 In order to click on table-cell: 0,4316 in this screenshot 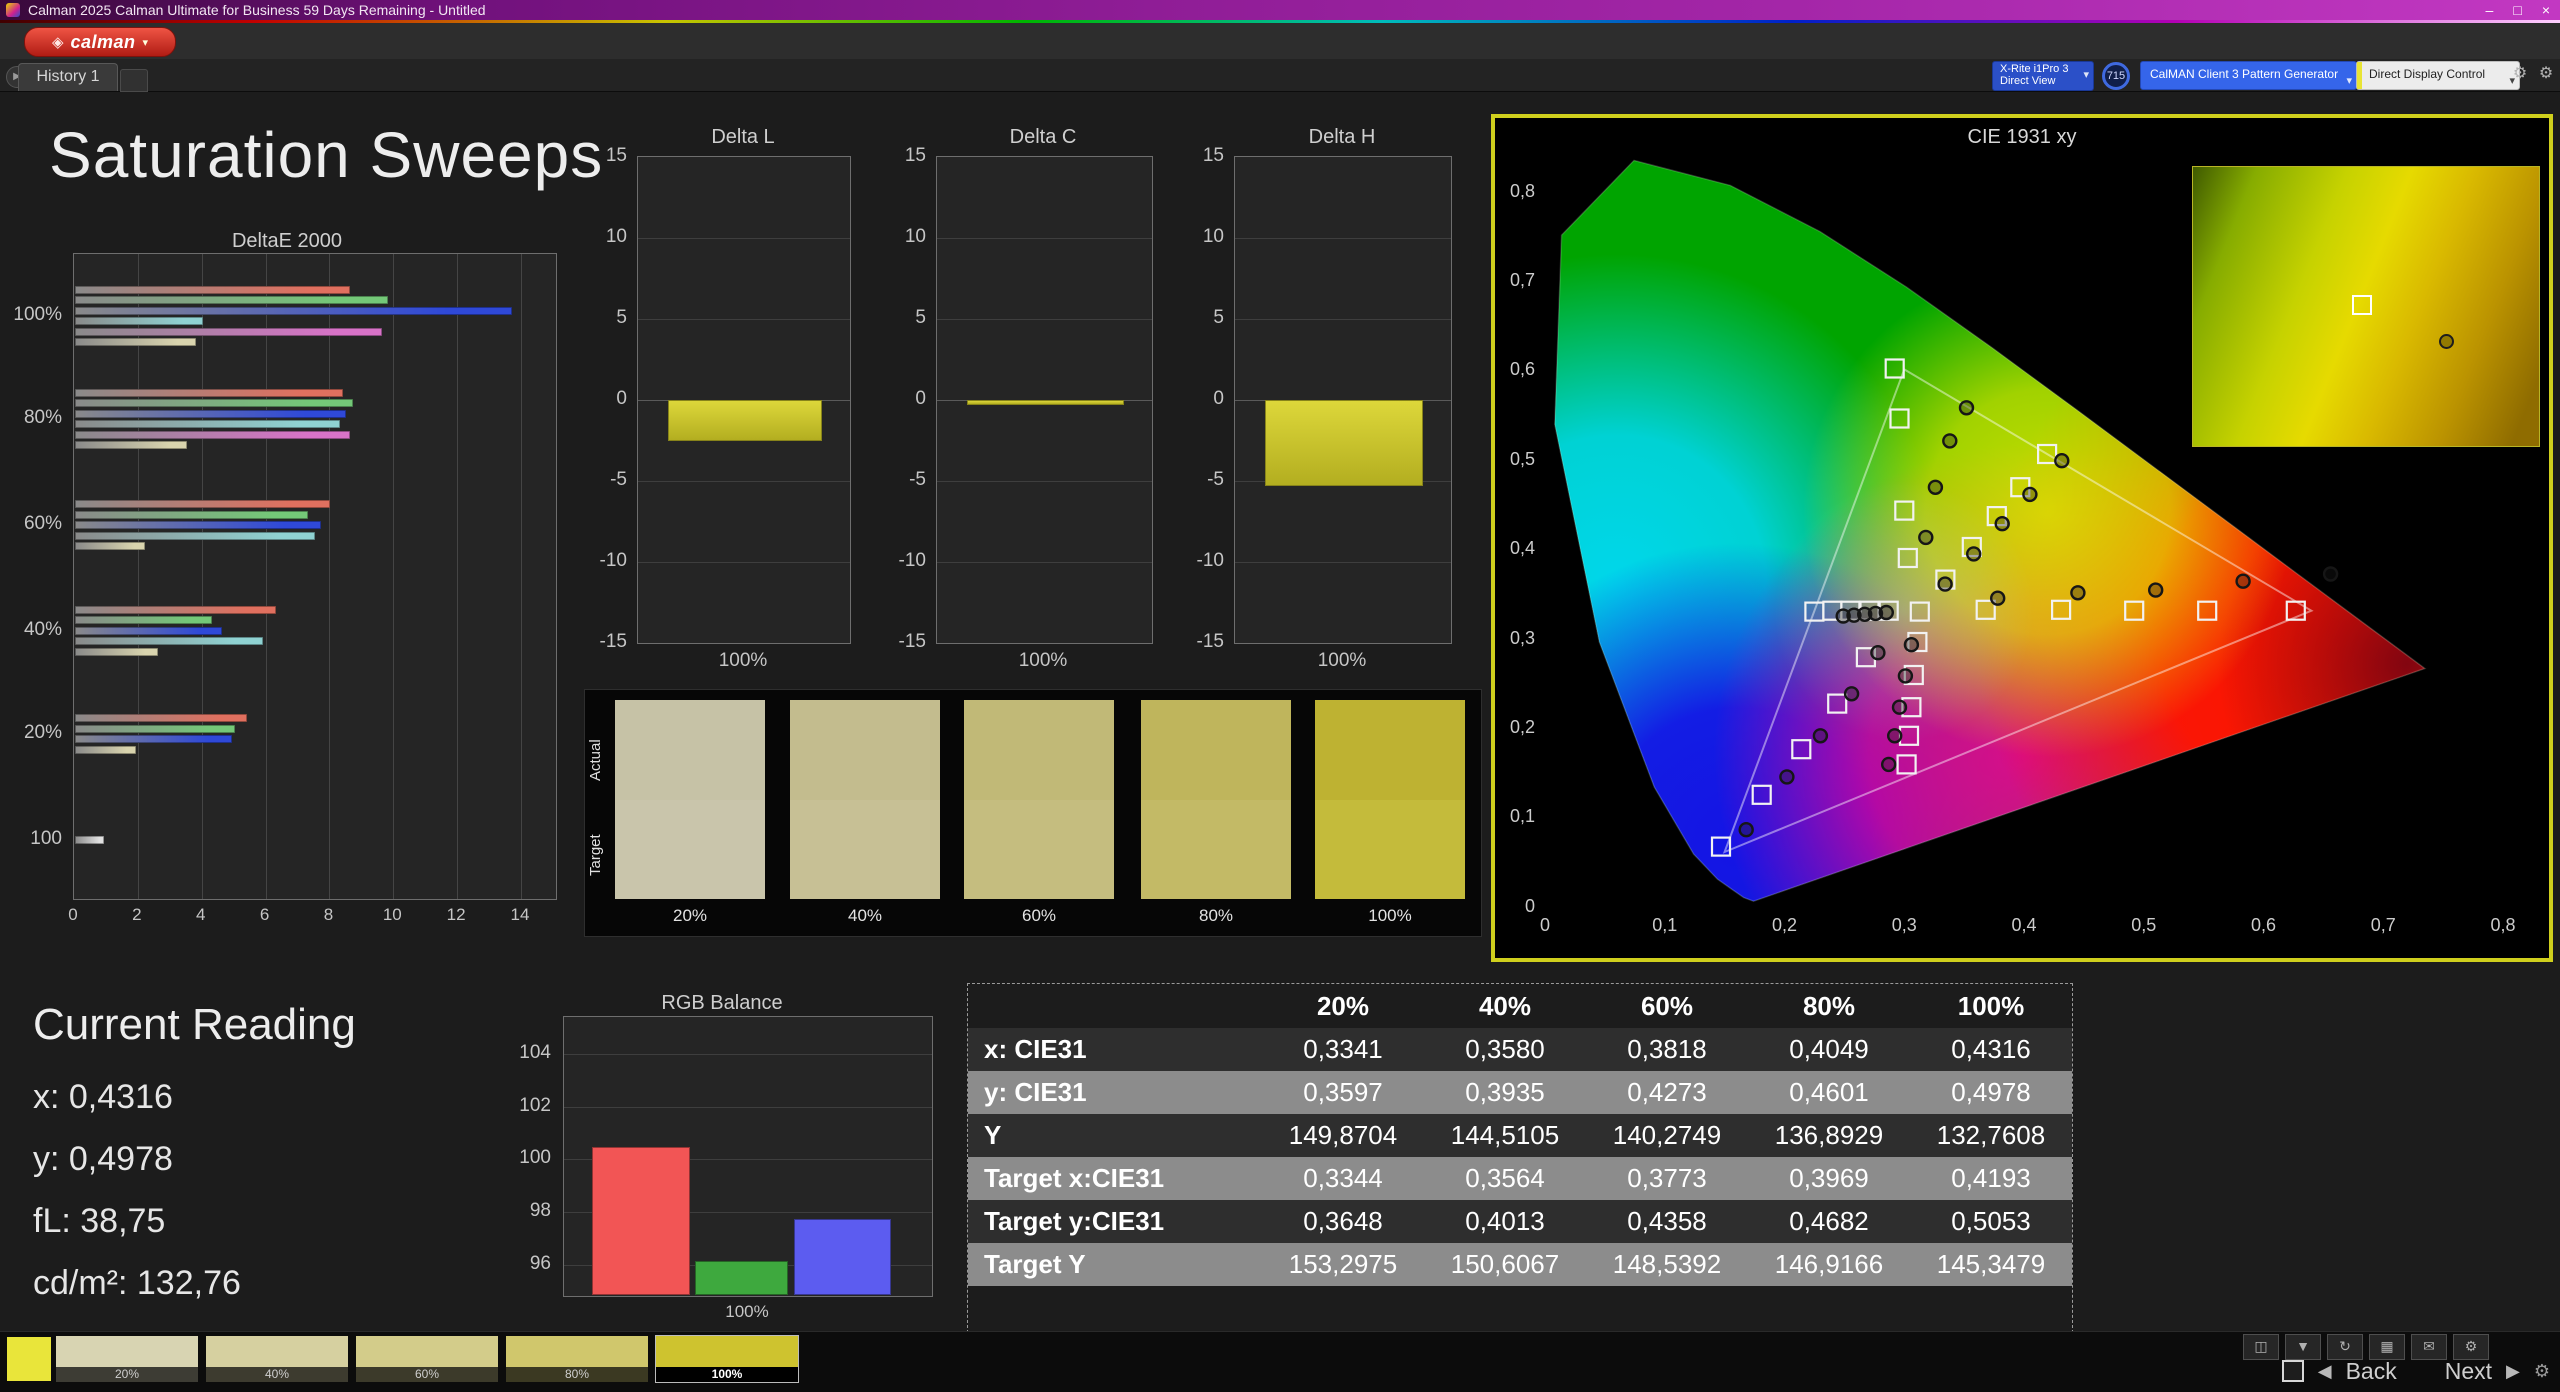, I will do `click(1991, 1049)`.